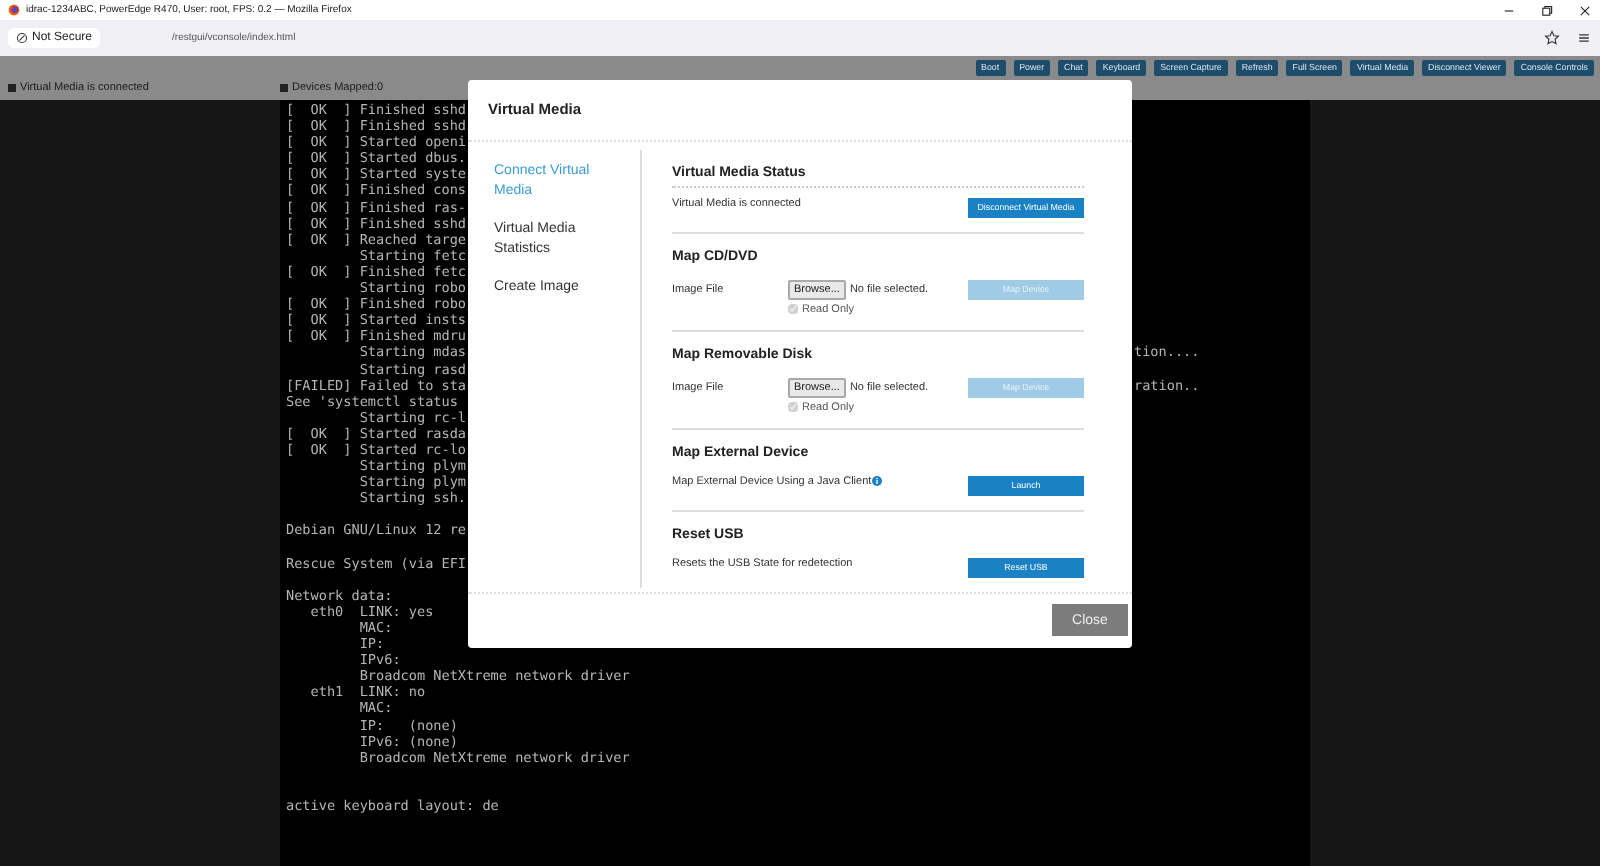 The width and height of the screenshot is (1600, 866). What do you see at coordinates (1585, 10) in the screenshot?
I see `close-icon` at bounding box center [1585, 10].